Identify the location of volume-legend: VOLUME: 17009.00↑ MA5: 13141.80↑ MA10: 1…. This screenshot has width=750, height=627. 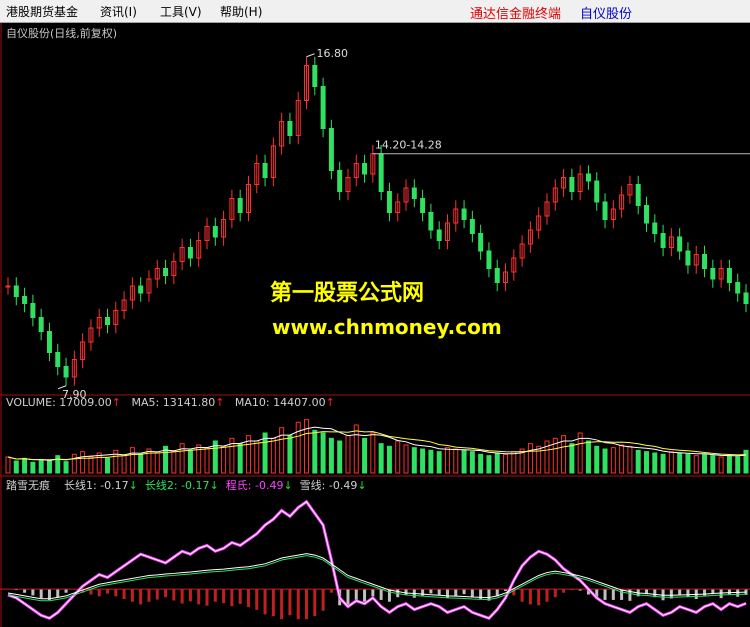
(170, 402).